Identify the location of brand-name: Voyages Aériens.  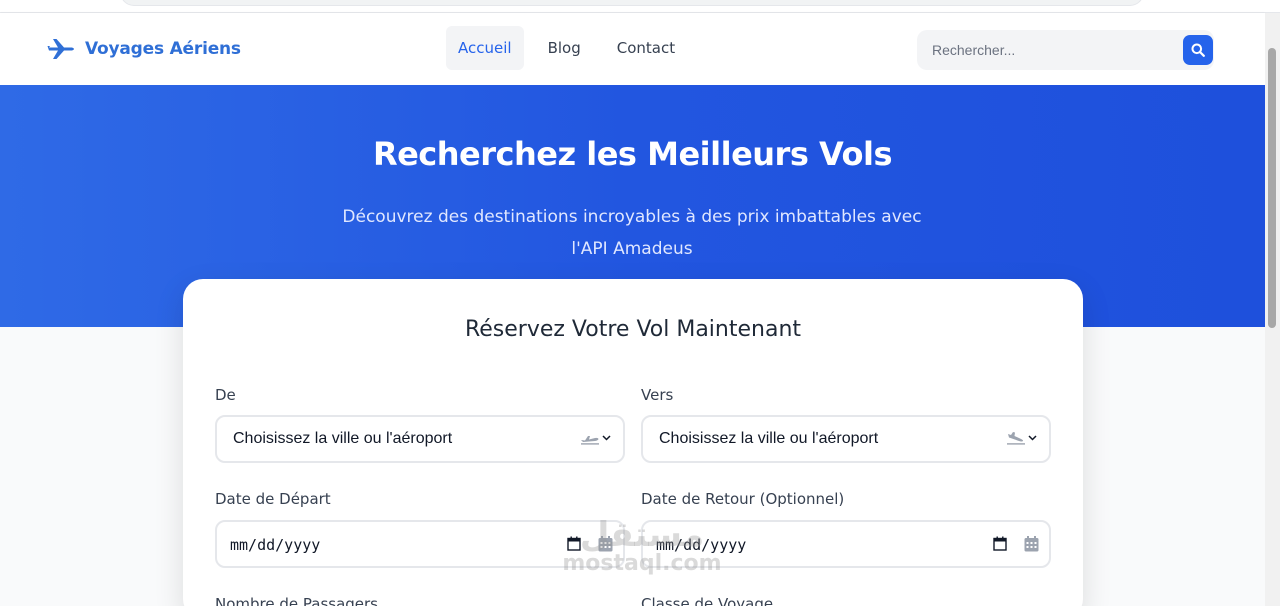
(163, 49).